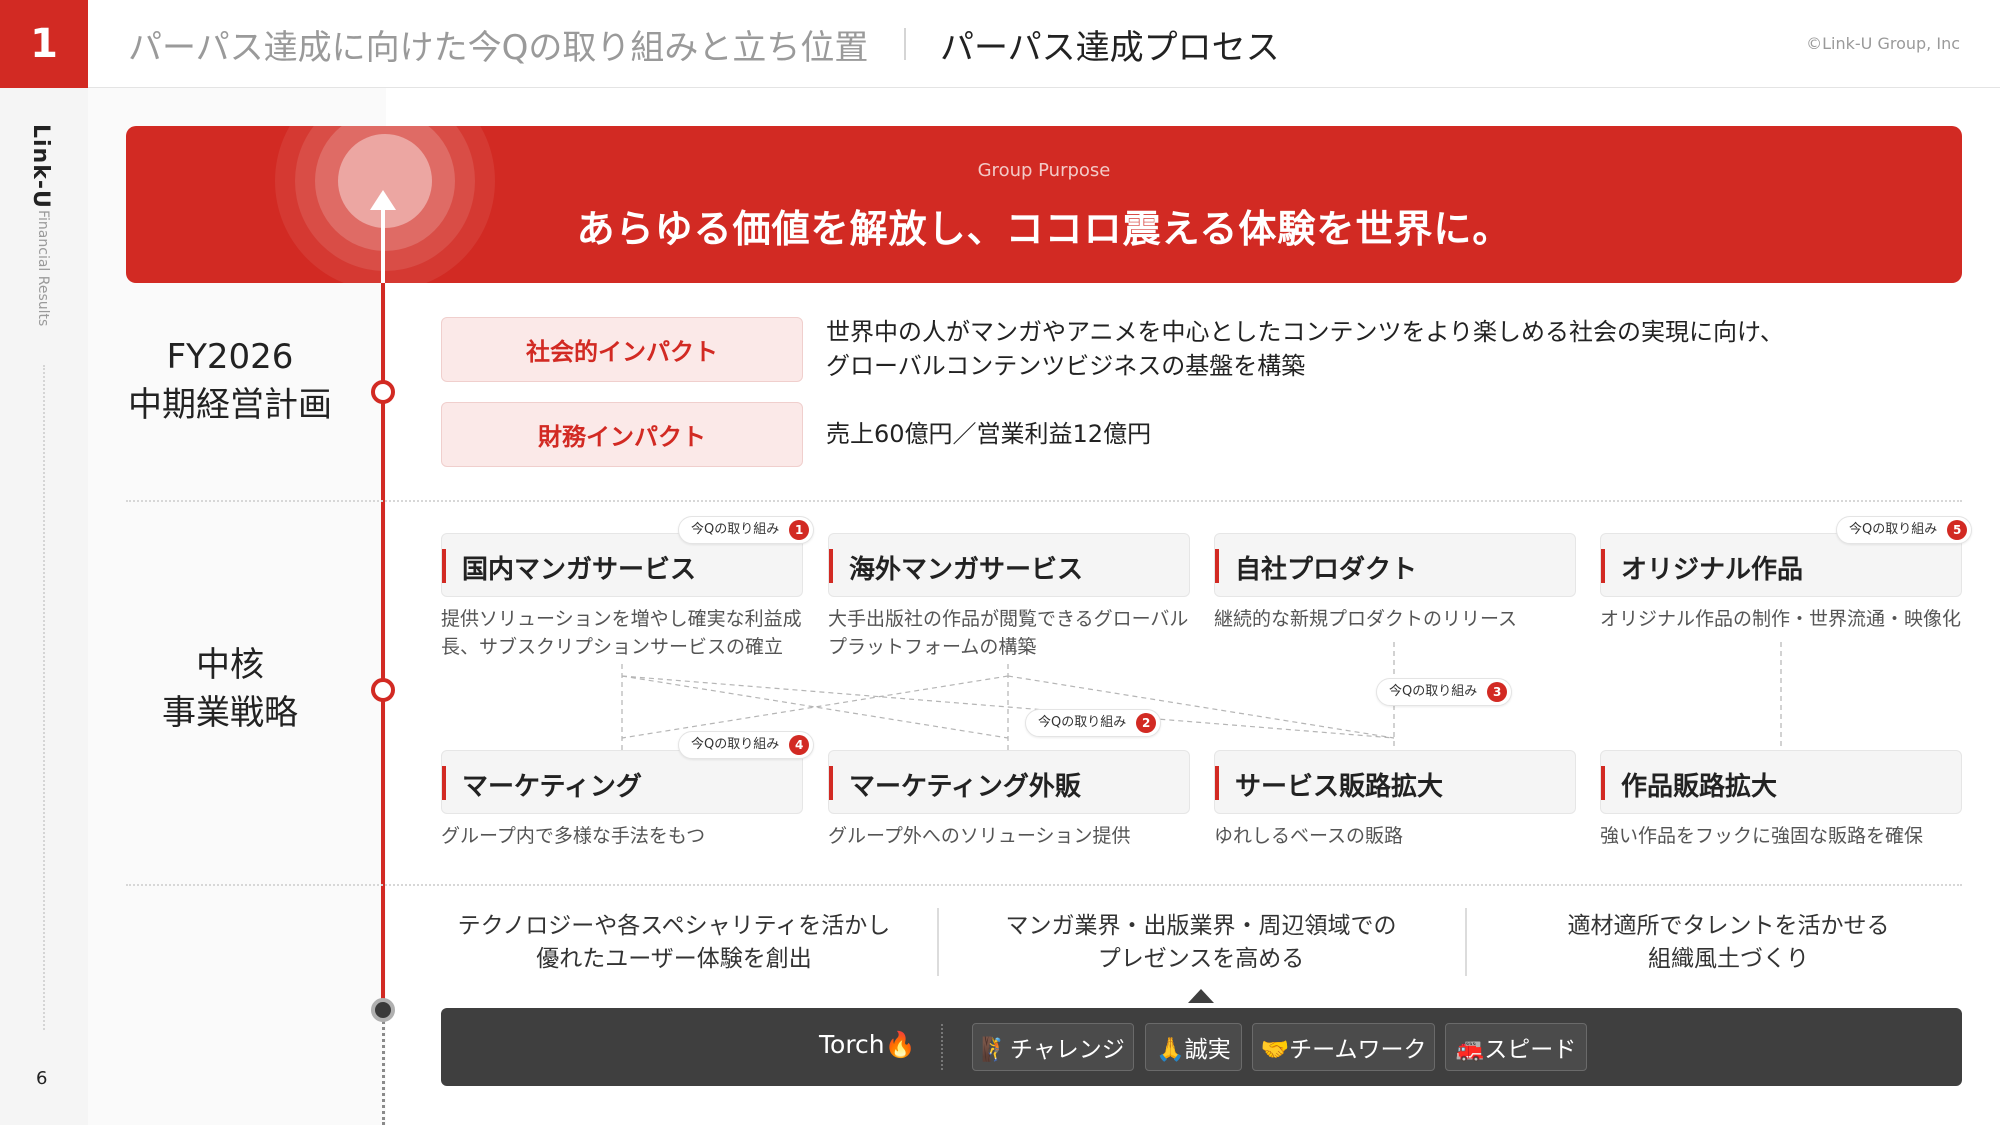  Describe the element at coordinates (1146, 723) in the screenshot. I see `badge-number: 2` at that location.